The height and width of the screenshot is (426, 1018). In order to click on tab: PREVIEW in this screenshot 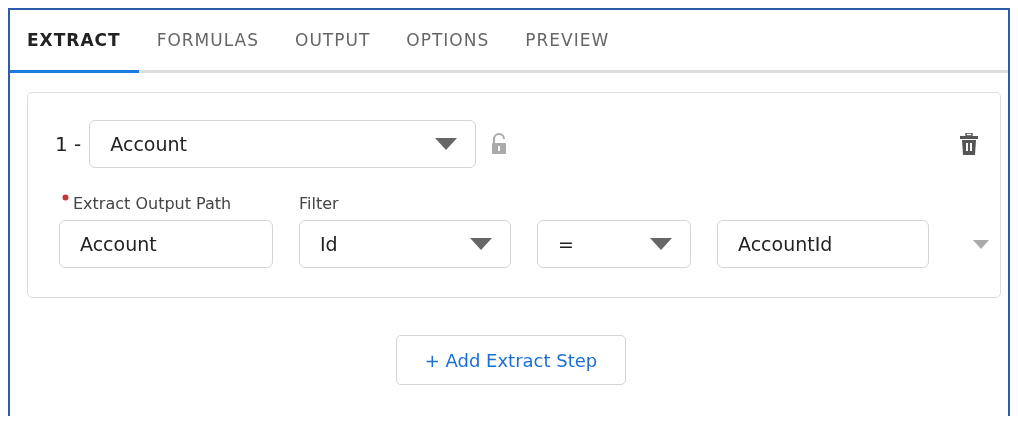, I will do `click(567, 41)`.